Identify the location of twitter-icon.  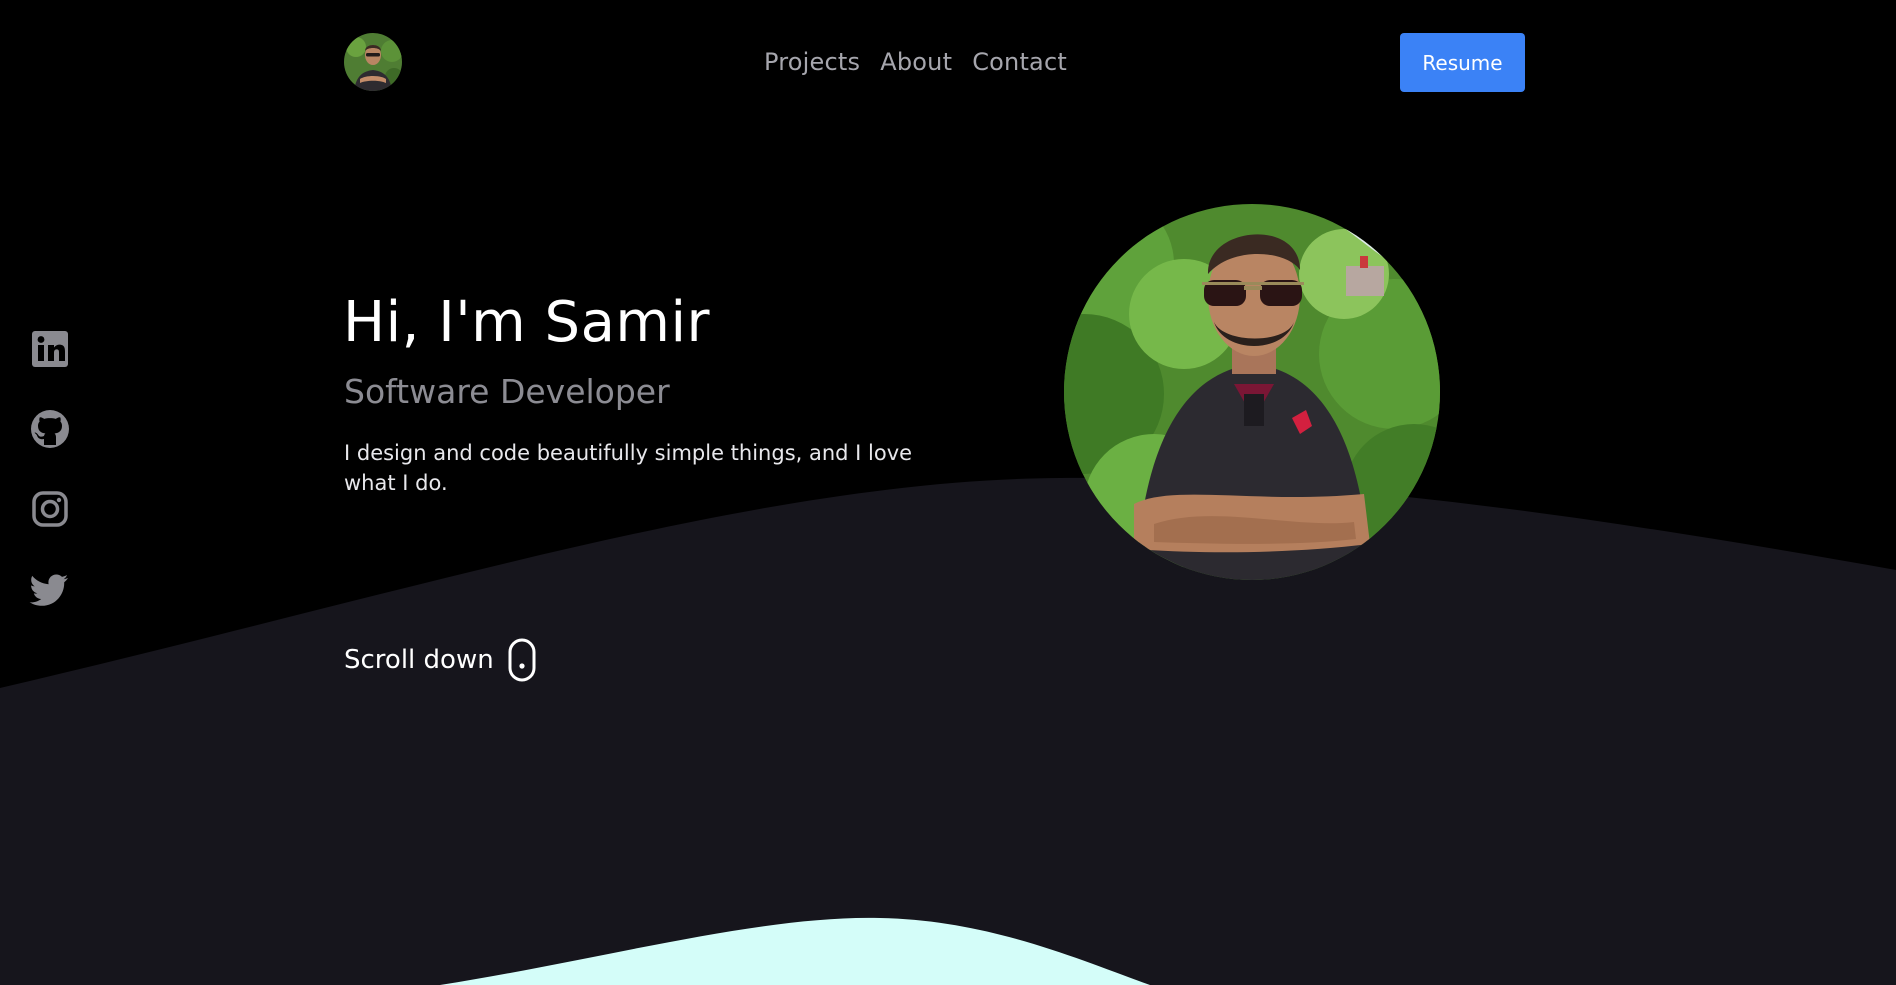
(49, 590).